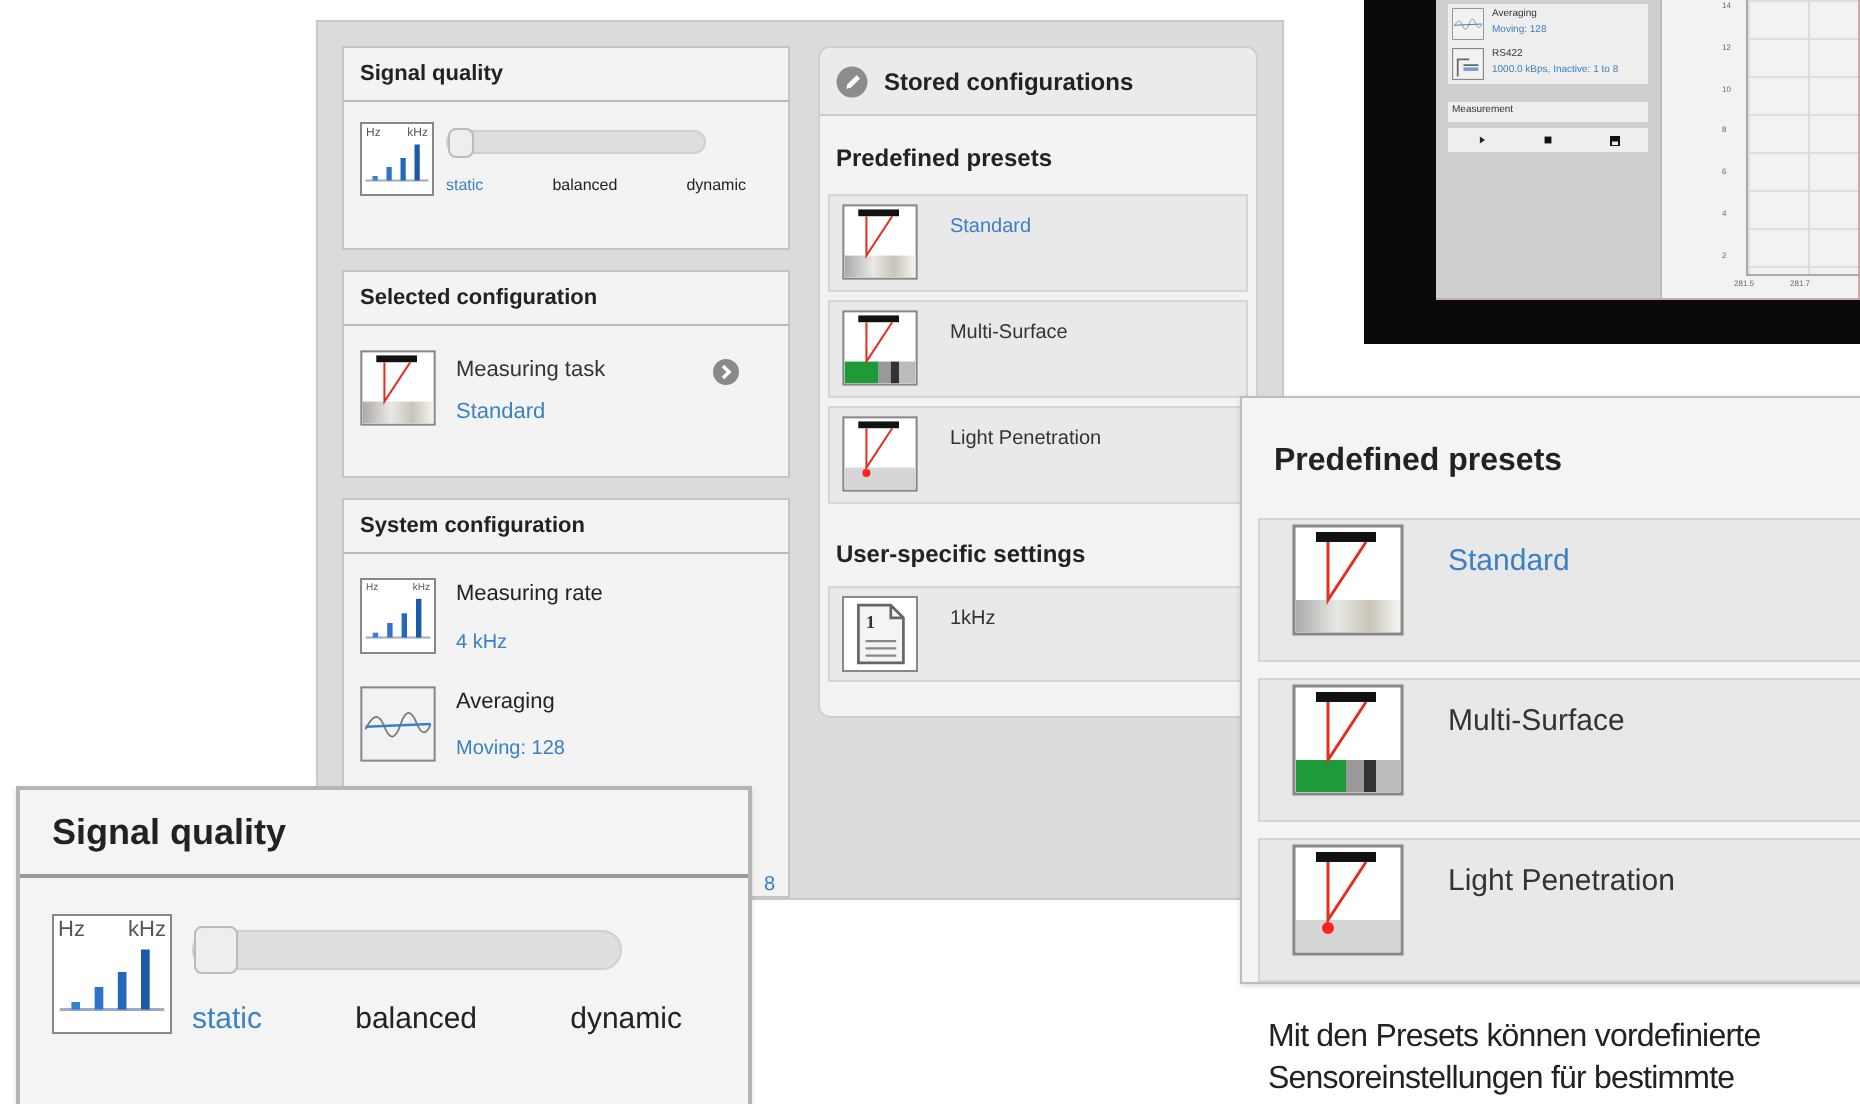 This screenshot has width=1860, height=1104. I want to click on icon-label: kHz, so click(147, 931).